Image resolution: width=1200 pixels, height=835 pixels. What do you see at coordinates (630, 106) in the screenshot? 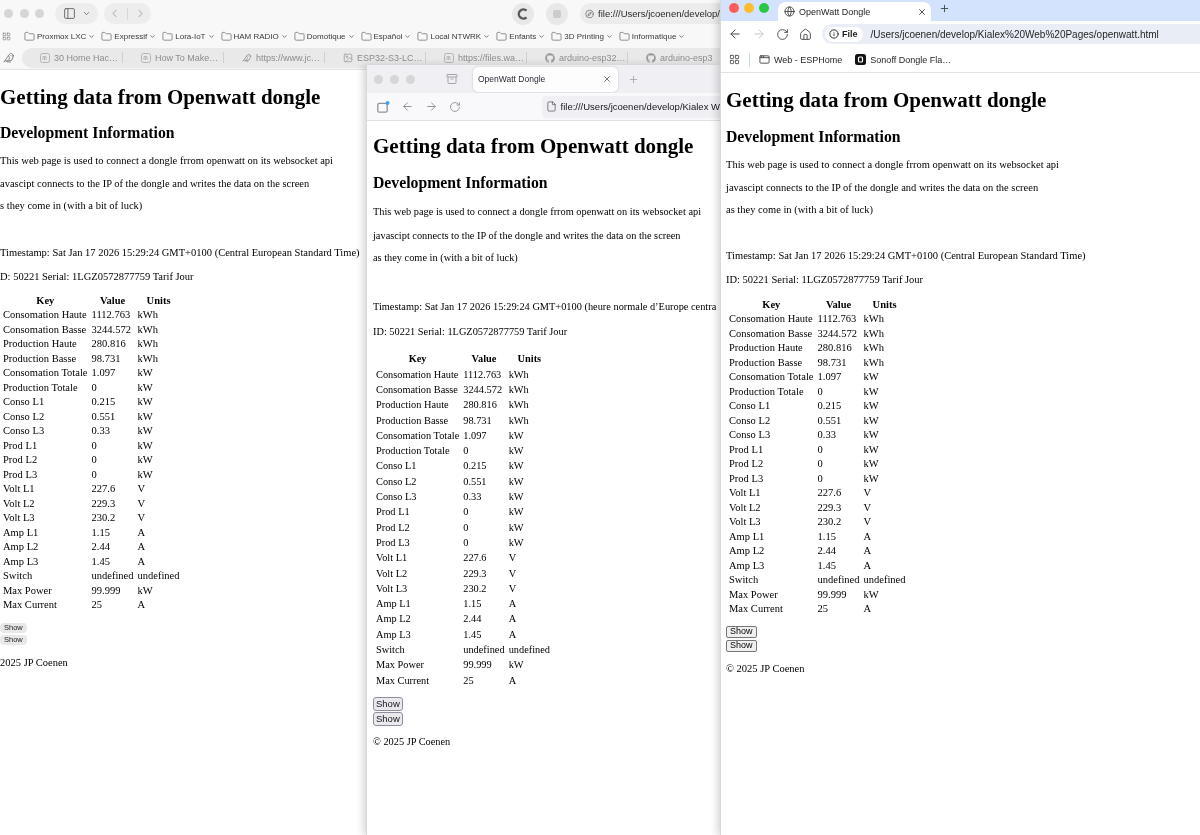
I see `address-field: file:///Users/jcoenen/develop/Kialex W` at bounding box center [630, 106].